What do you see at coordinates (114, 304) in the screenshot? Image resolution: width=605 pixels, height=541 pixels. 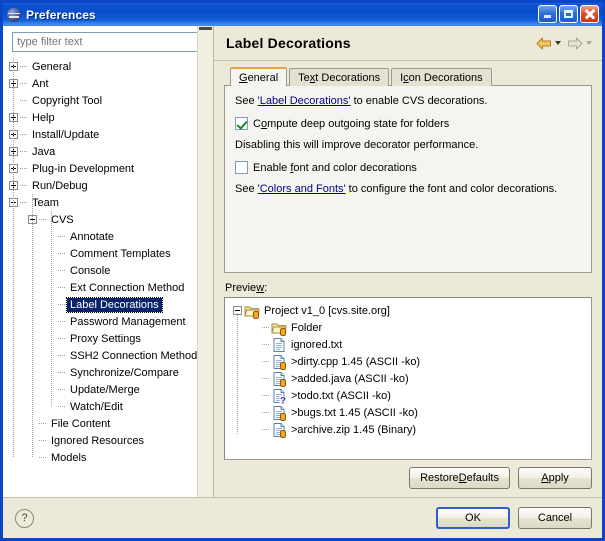 I see `sidebar-item-label: Label Decorations` at bounding box center [114, 304].